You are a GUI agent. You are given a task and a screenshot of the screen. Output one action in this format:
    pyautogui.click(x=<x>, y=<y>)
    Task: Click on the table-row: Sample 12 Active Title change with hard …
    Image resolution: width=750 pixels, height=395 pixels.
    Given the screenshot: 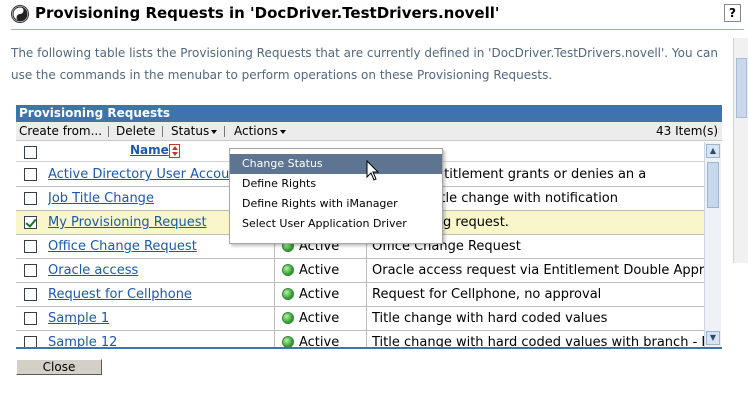 What is the action you would take?
    pyautogui.click(x=360, y=339)
    